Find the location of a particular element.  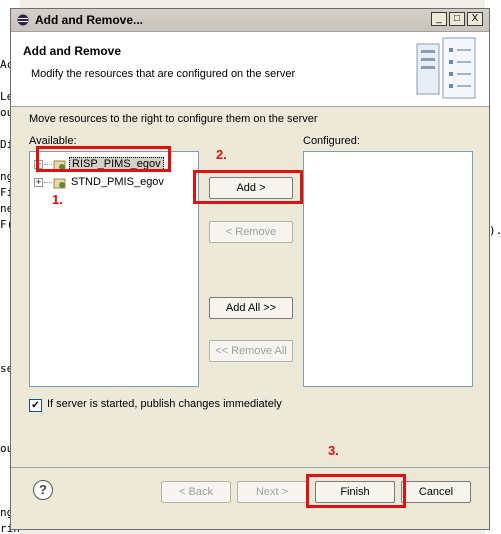

maximize-button: □ is located at coordinates (457, 19).